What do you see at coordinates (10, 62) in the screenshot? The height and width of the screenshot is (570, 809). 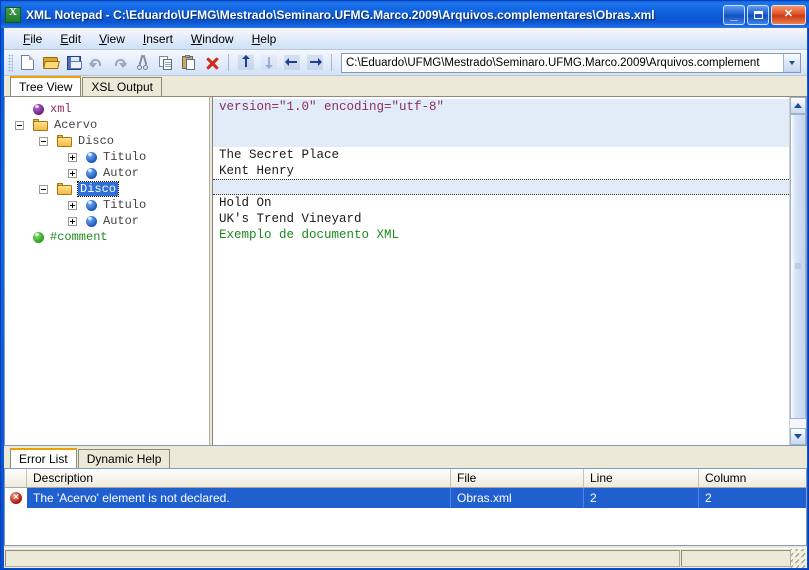 I see `toolbar-grip` at bounding box center [10, 62].